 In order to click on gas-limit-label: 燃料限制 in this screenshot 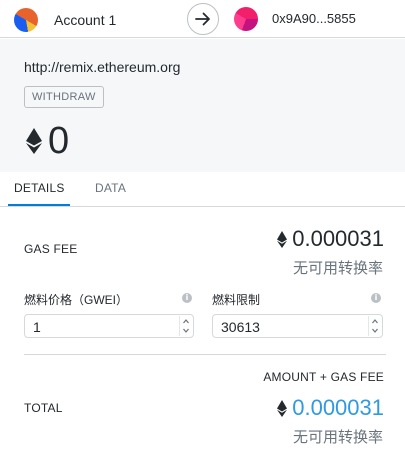, I will do `click(236, 300)`.